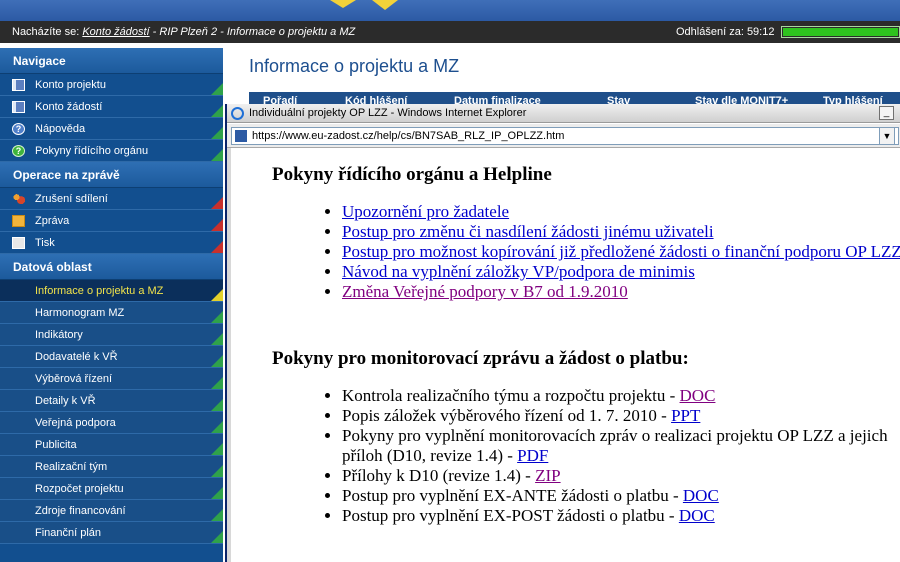 This screenshot has height=562, width=900. I want to click on sidebar-item-zruseni-sdileni: Zrušení sdílení, so click(111, 199).